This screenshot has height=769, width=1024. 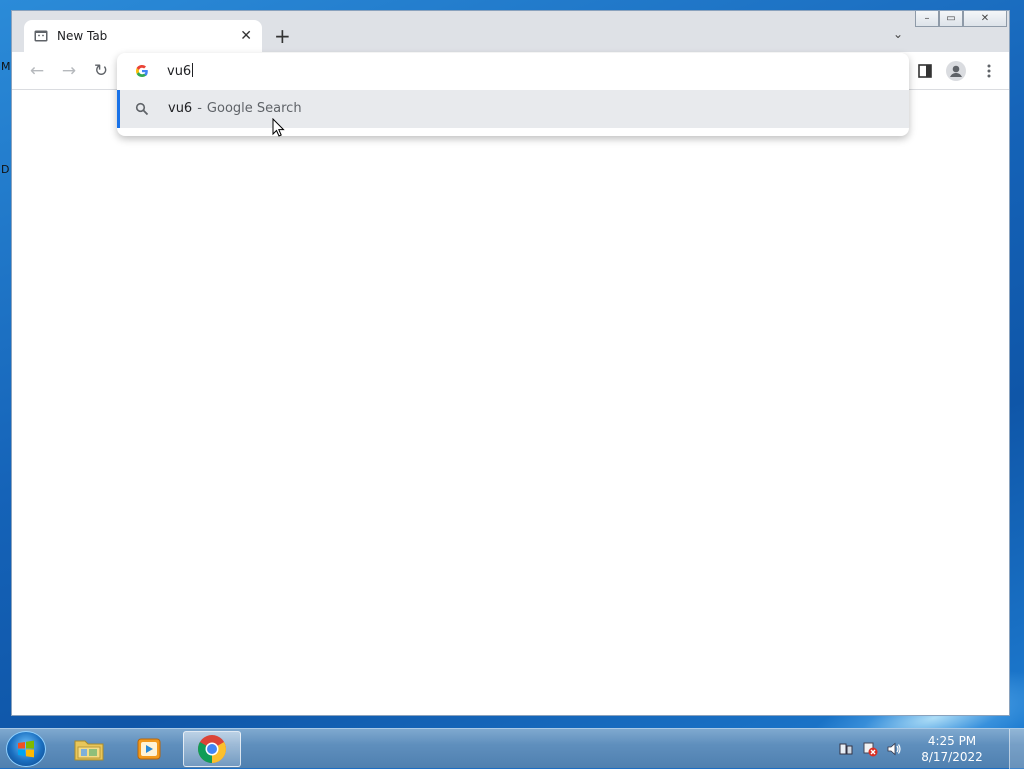 What do you see at coordinates (5, 169) in the screenshot?
I see `desktop-icon-label-d: D` at bounding box center [5, 169].